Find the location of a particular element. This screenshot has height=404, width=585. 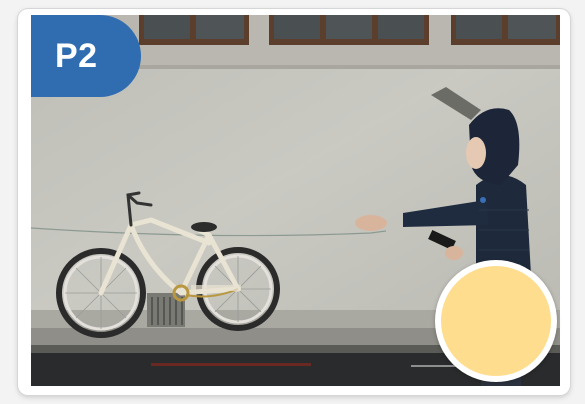

badge: P2 is located at coordinates (86, 56).